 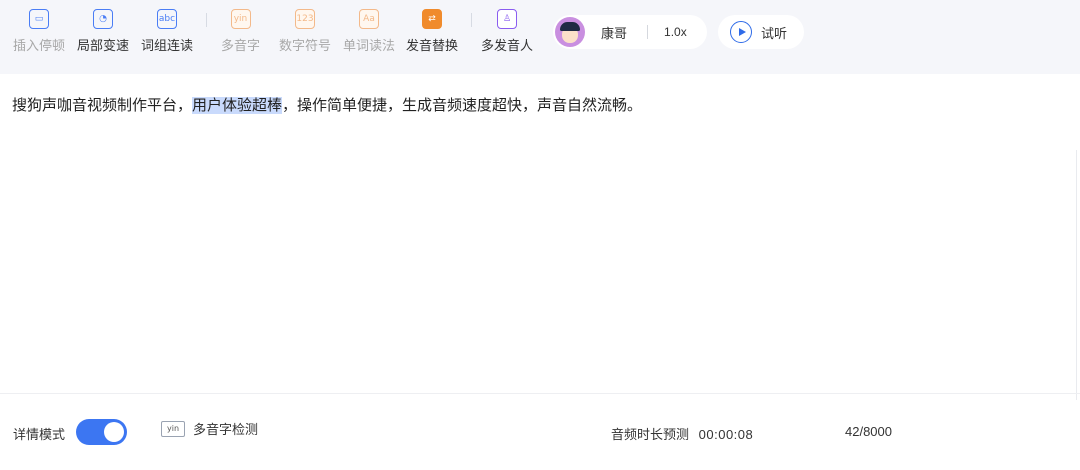 What do you see at coordinates (103, 45) in the screenshot?
I see `local-speed-label: 局部变速` at bounding box center [103, 45].